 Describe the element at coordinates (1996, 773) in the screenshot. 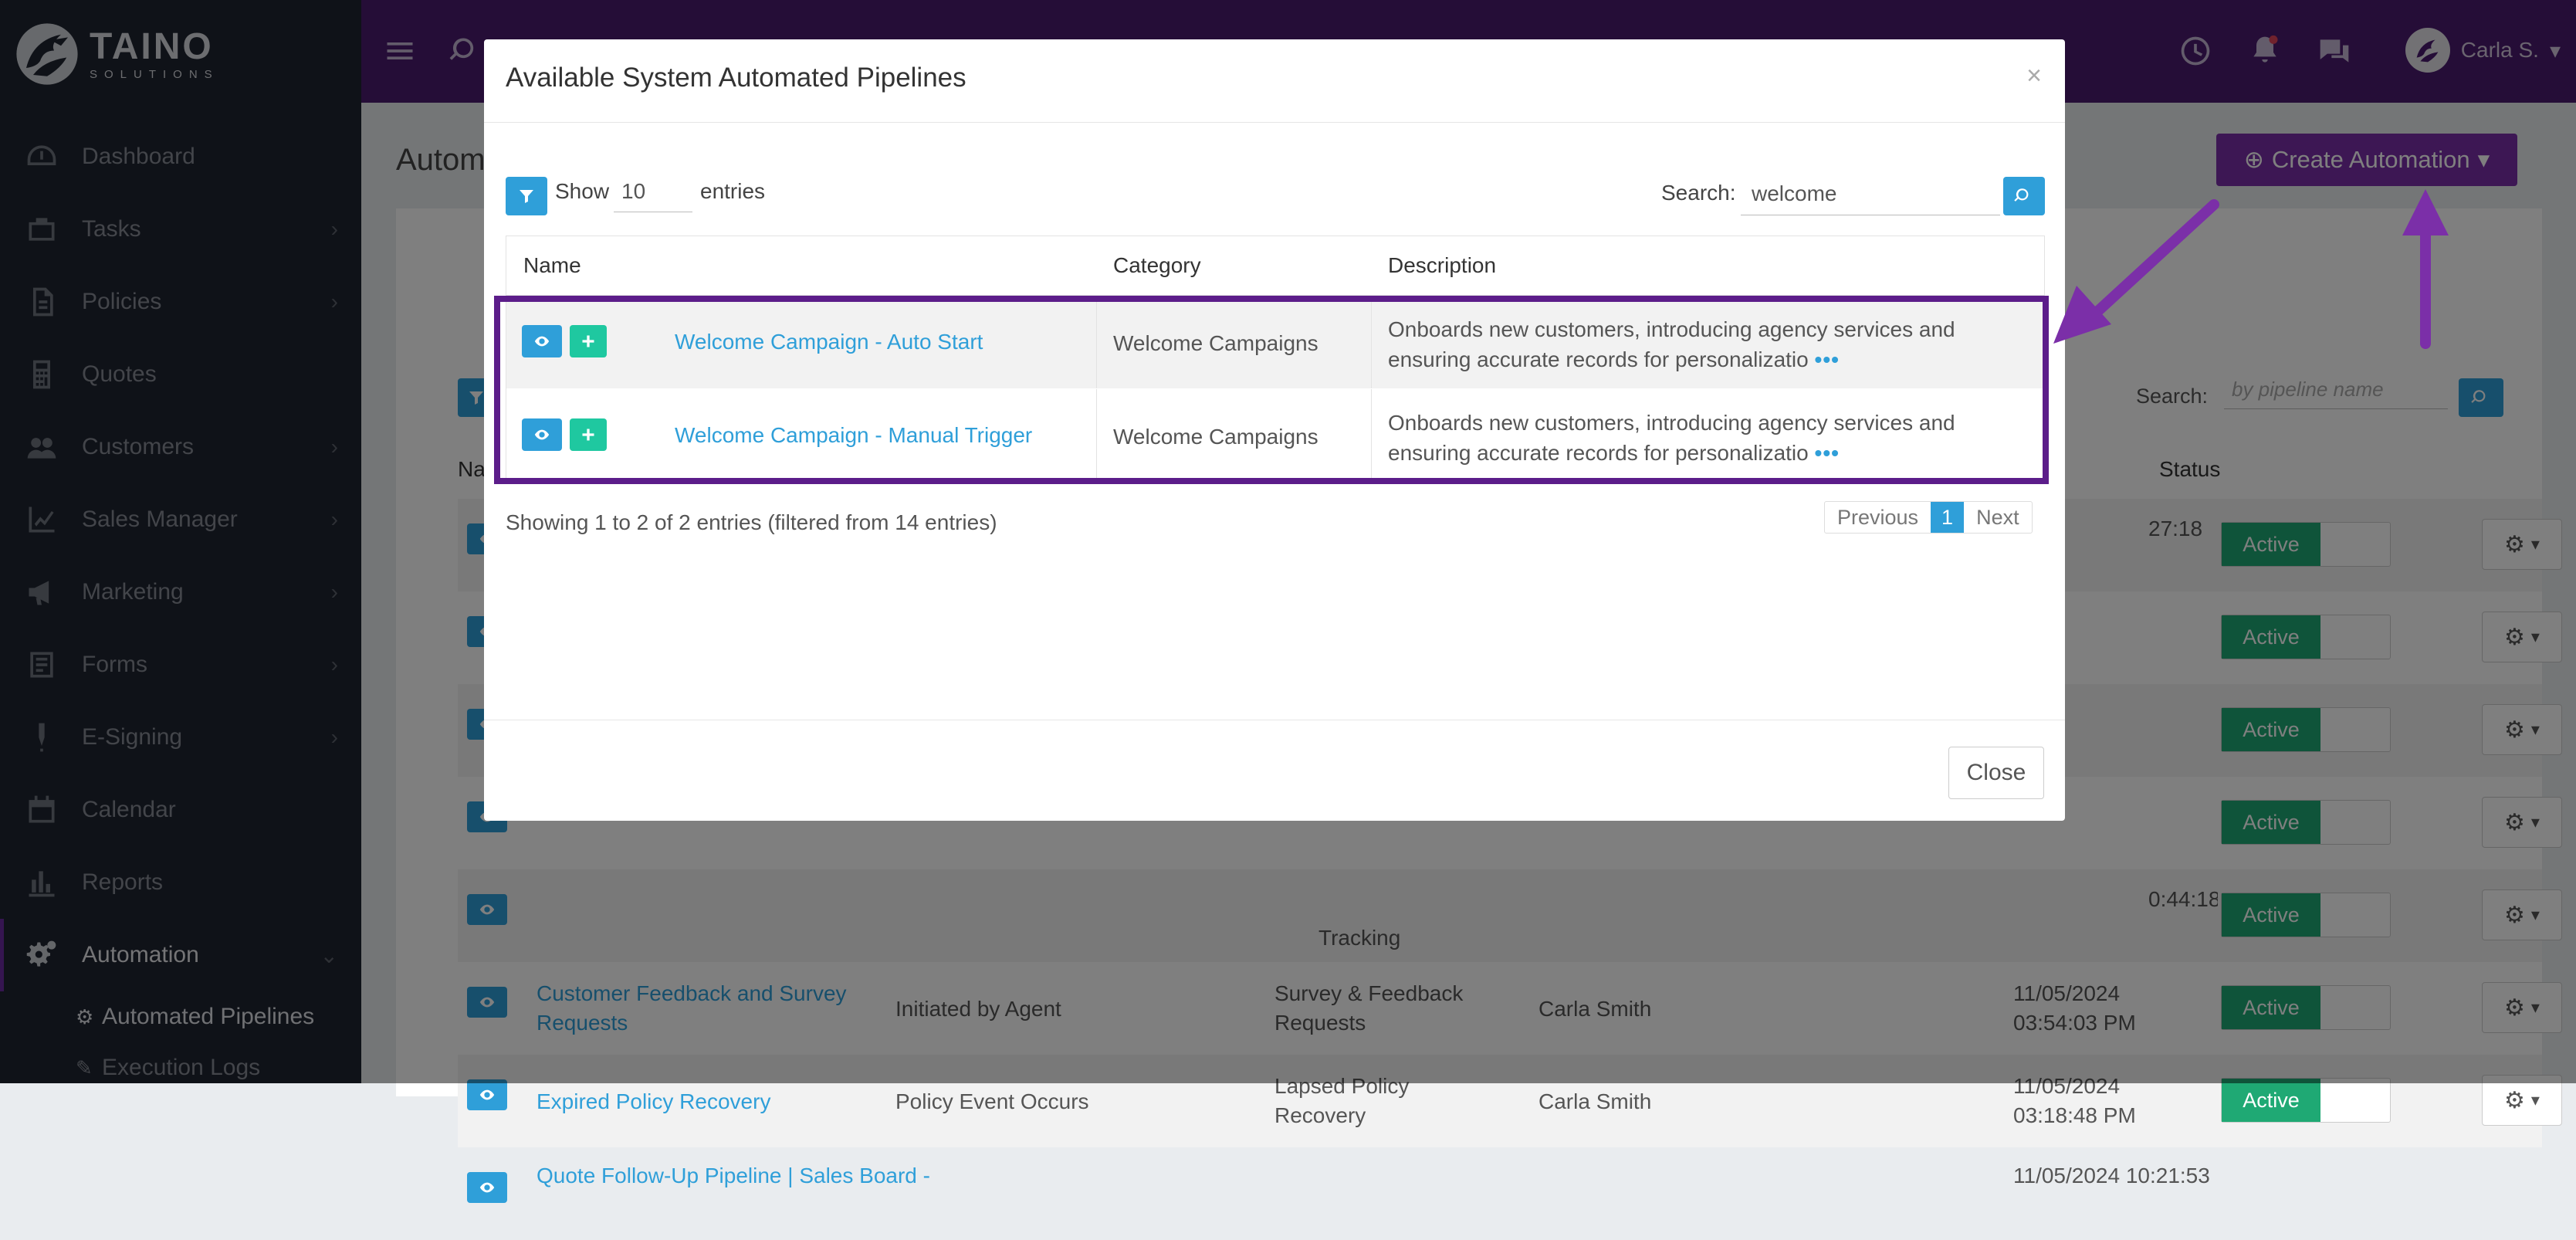

I see `close-button: Close` at that location.